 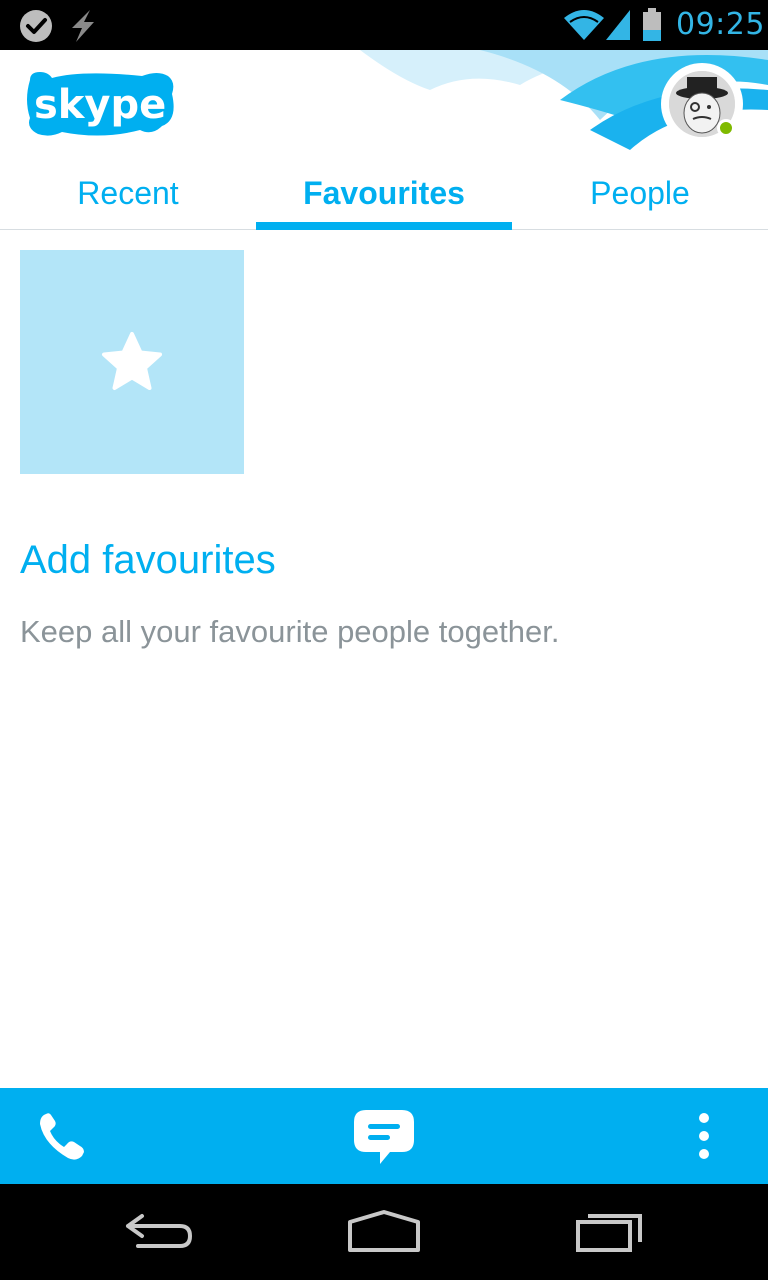 I want to click on battery-icon, so click(x=652, y=24).